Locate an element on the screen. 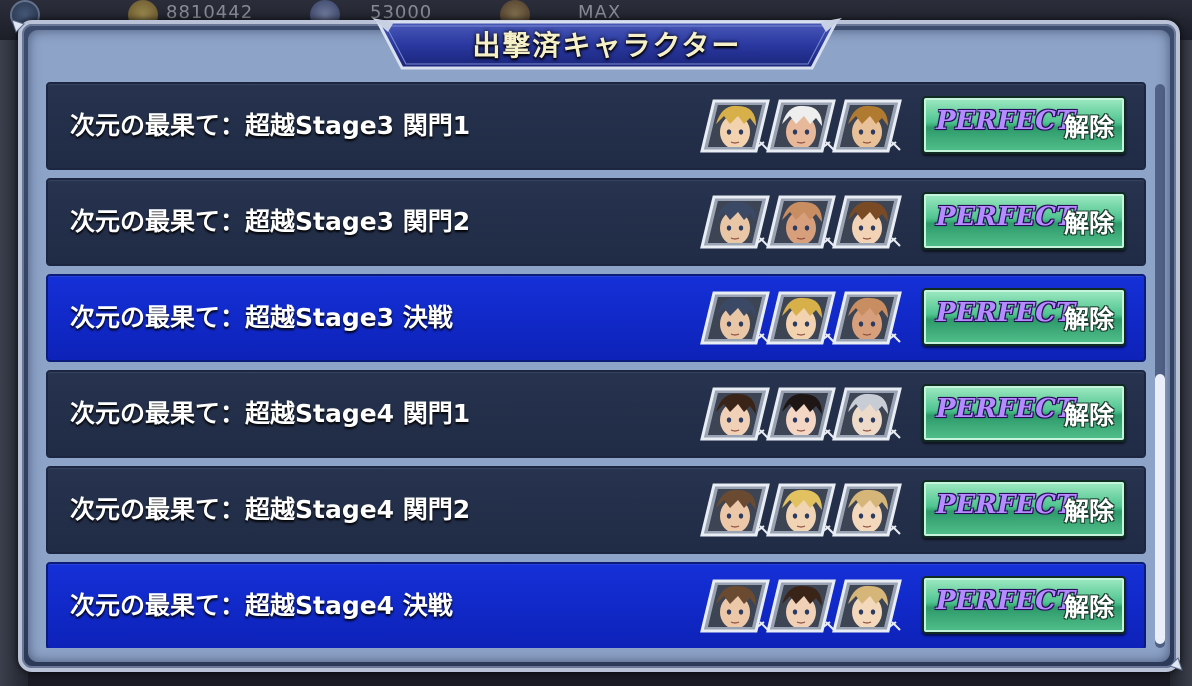  brown-spiky-face is located at coordinates (867, 126).